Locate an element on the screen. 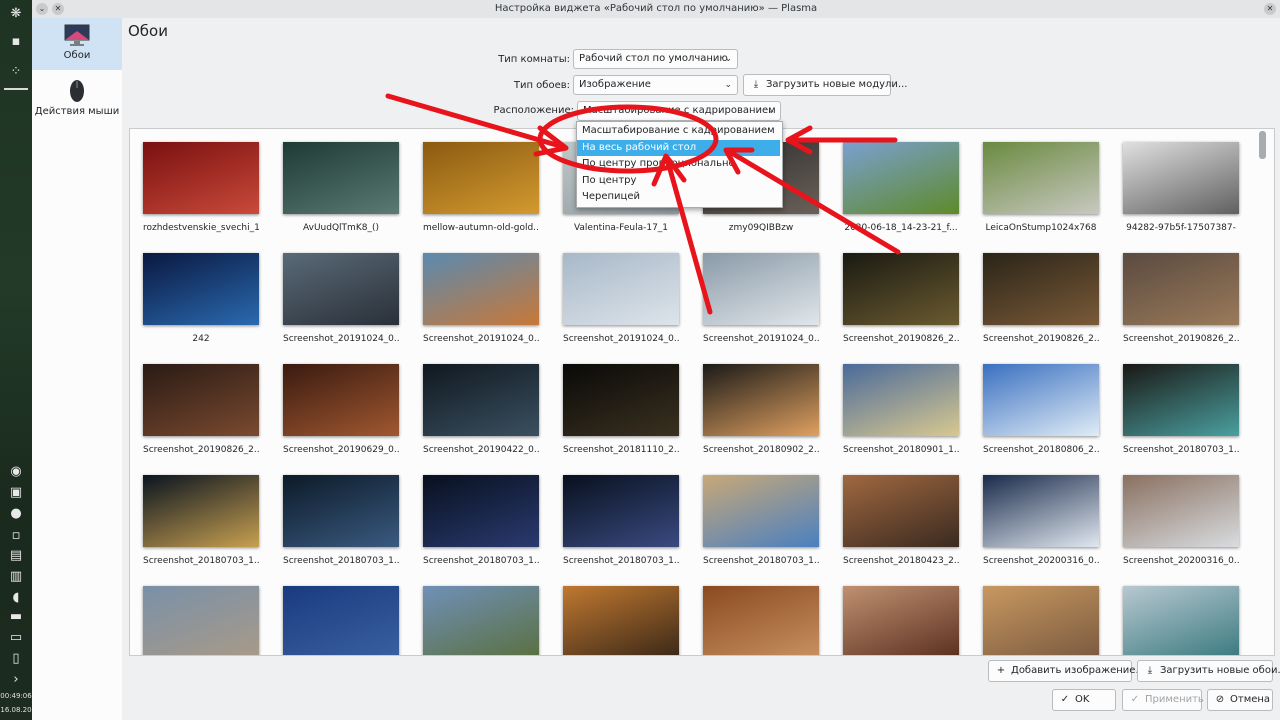 The height and width of the screenshot is (720, 1280). wallpaper-tile: rozhdestvenskie_svechi_1 is located at coordinates (201, 187).